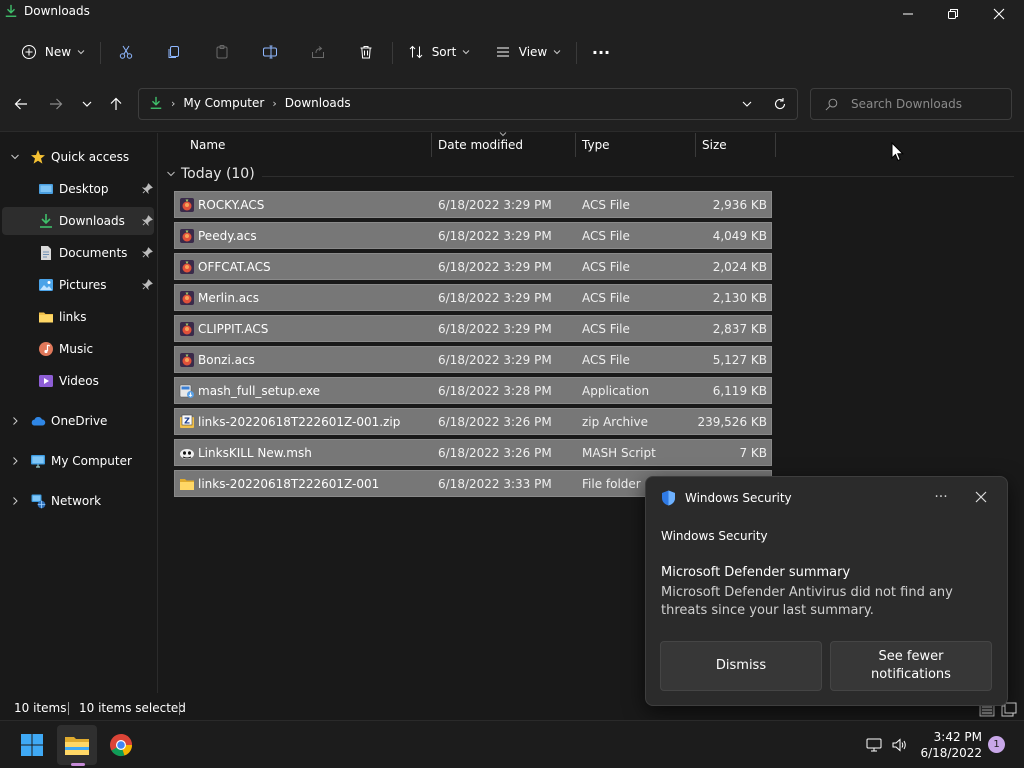 This screenshot has height=768, width=1024. Describe the element at coordinates (747, 104) in the screenshot. I see `address-dropdown-icon` at that location.